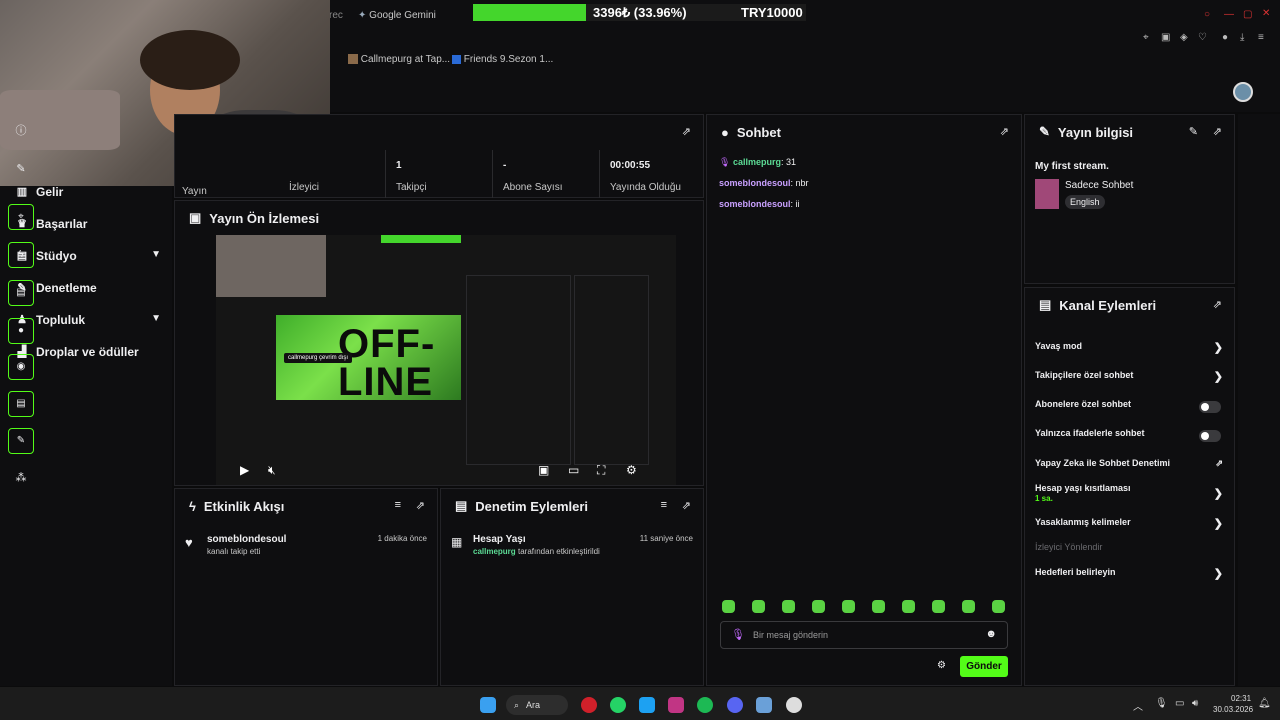 This screenshot has height=720, width=1280. I want to click on activity-user: someblondesoul, so click(246, 539).